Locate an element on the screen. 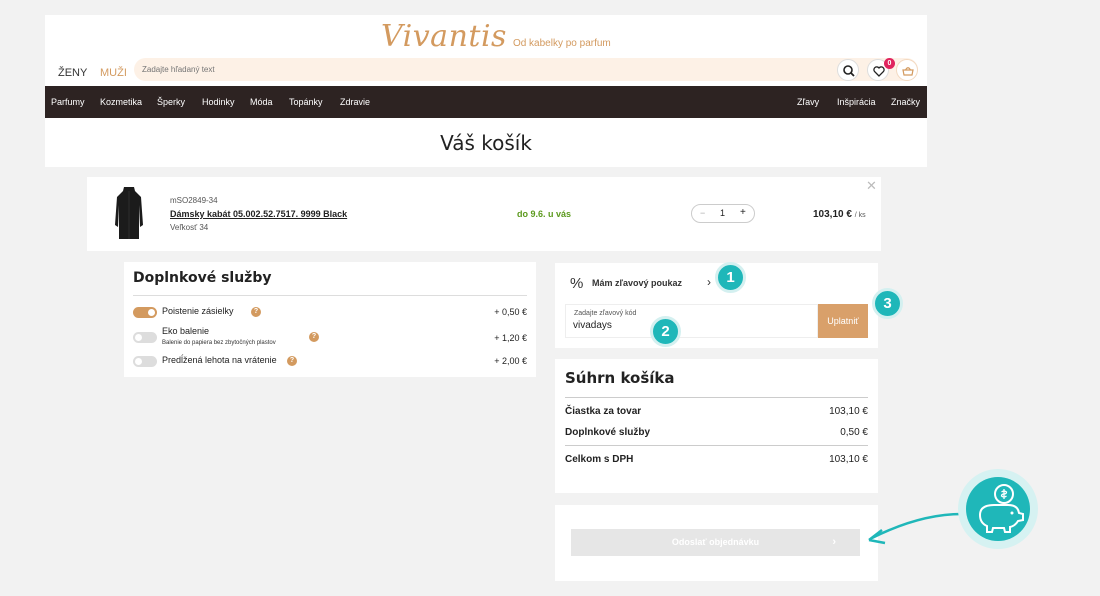  page-title: Váš košík is located at coordinates (486, 143).